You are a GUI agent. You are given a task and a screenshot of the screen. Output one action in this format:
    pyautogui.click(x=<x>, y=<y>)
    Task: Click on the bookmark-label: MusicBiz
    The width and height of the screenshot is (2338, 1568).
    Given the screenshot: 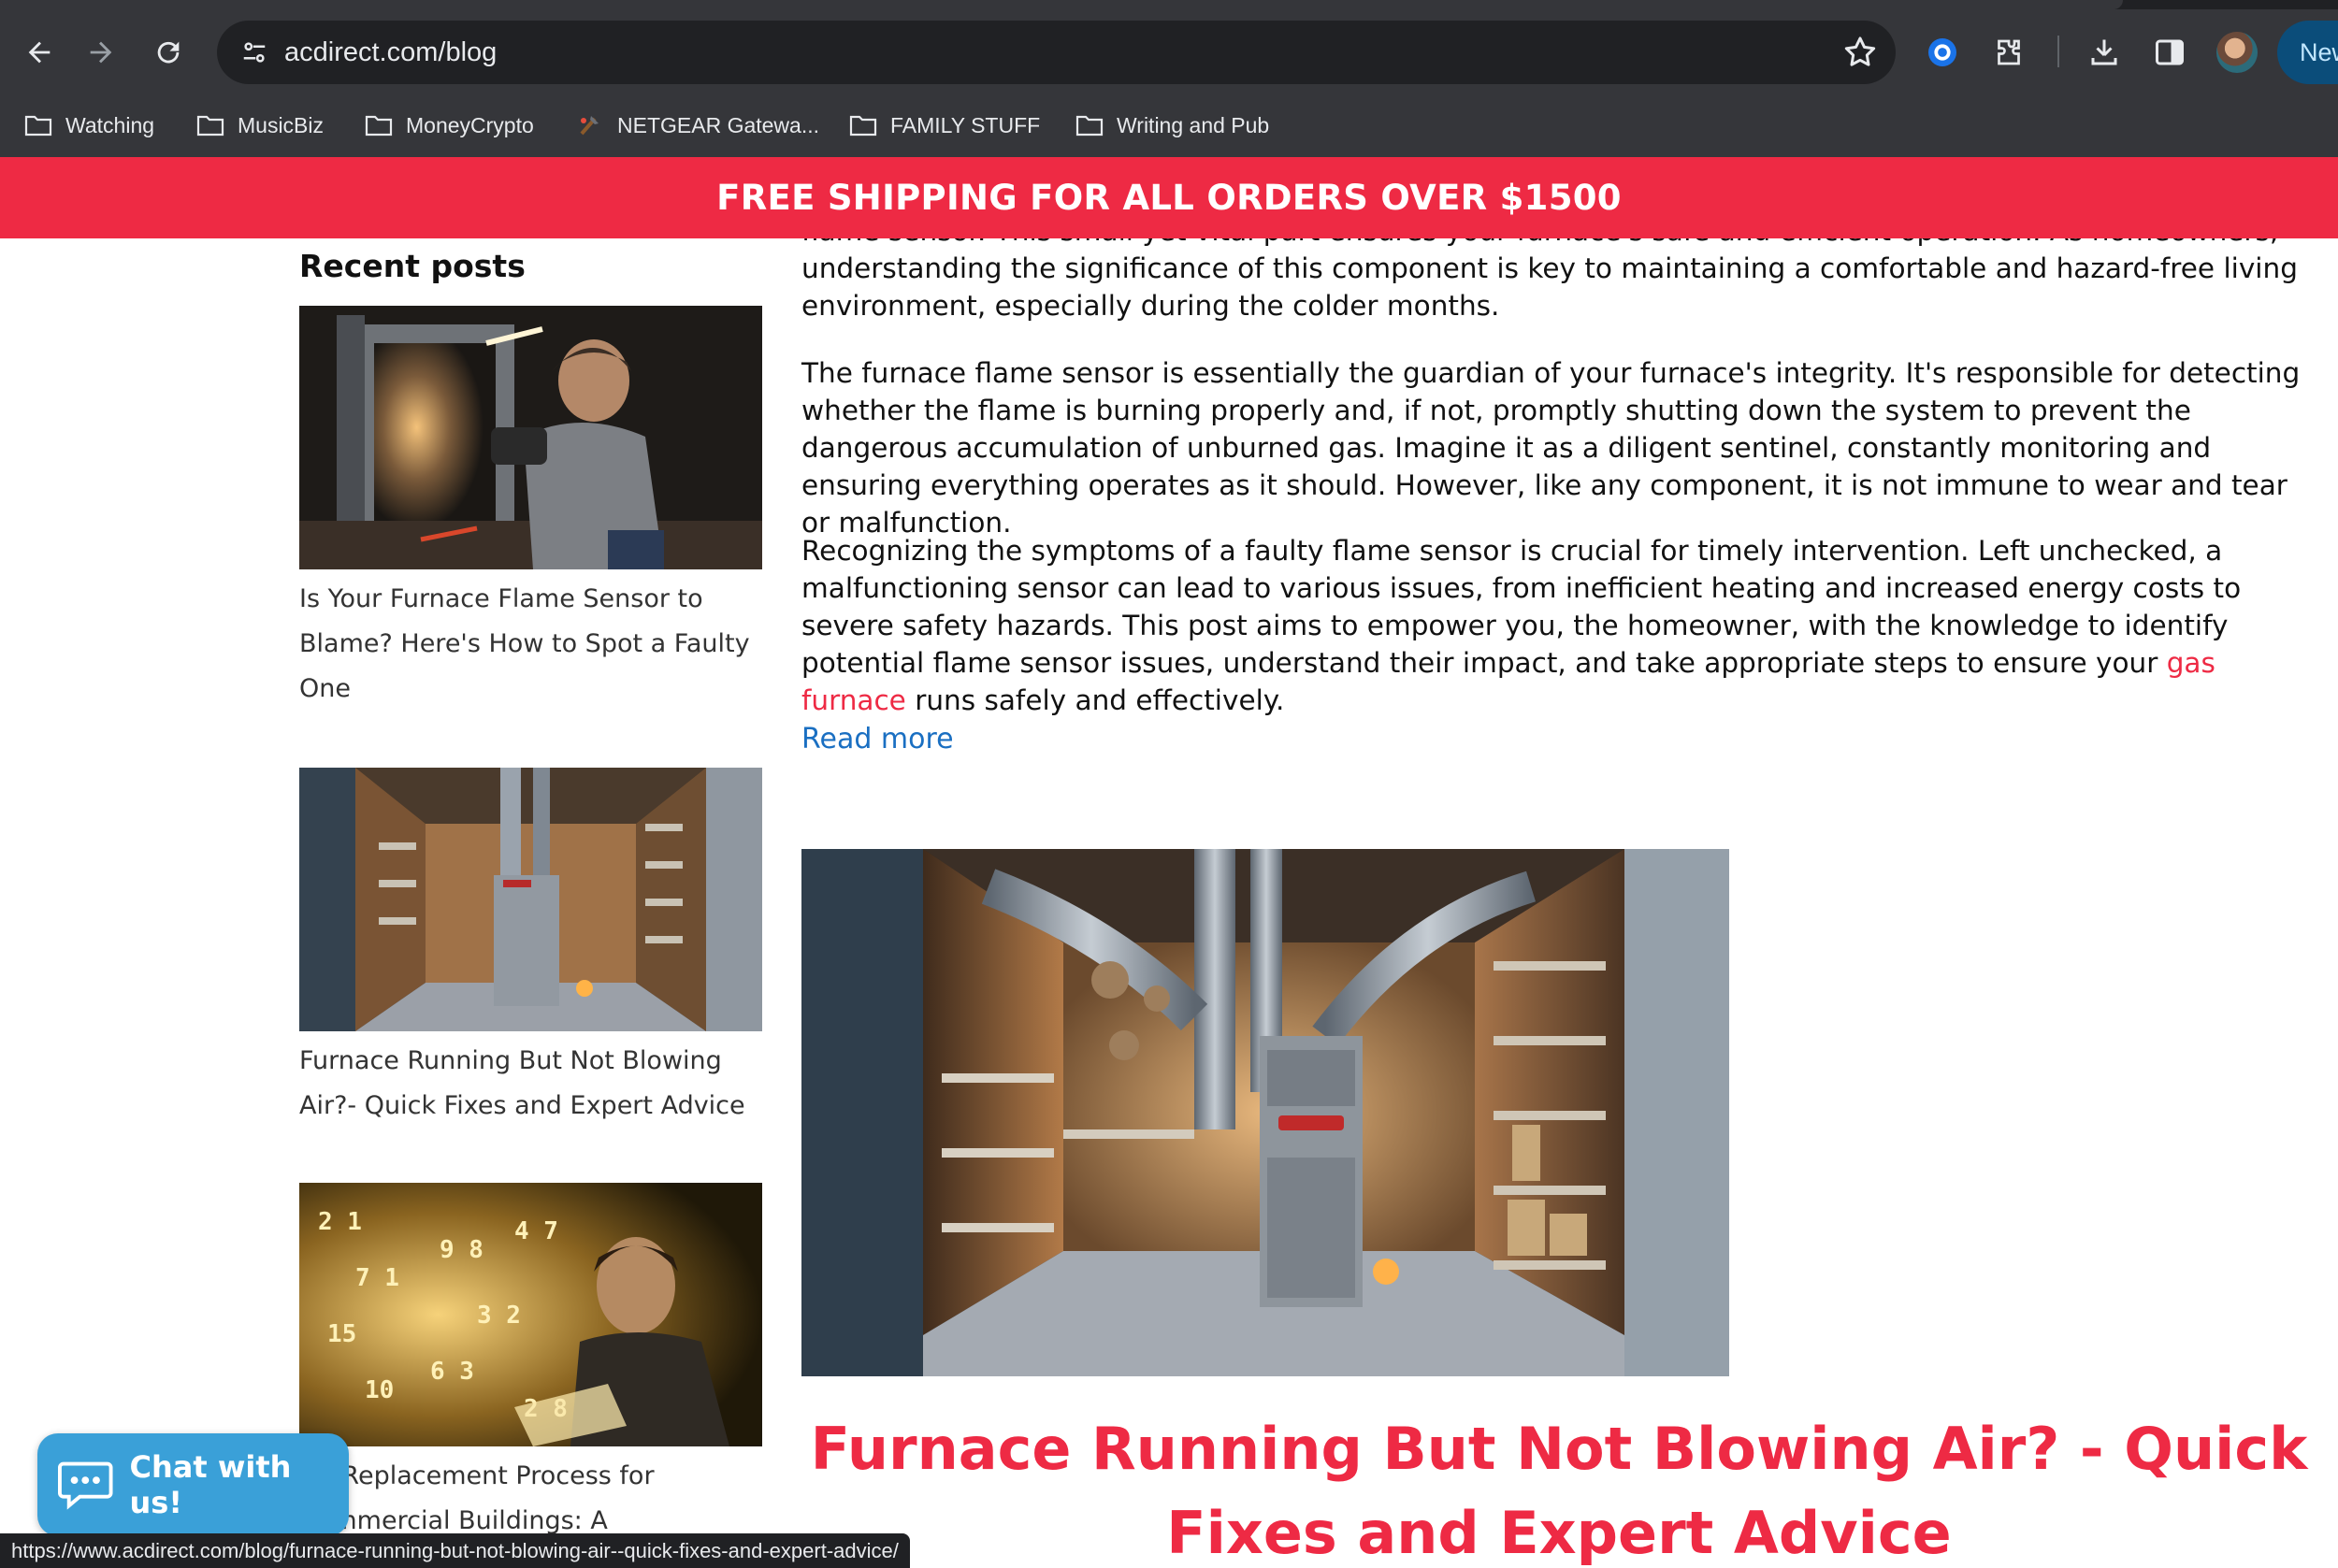 What is the action you would take?
    pyautogui.click(x=281, y=124)
    